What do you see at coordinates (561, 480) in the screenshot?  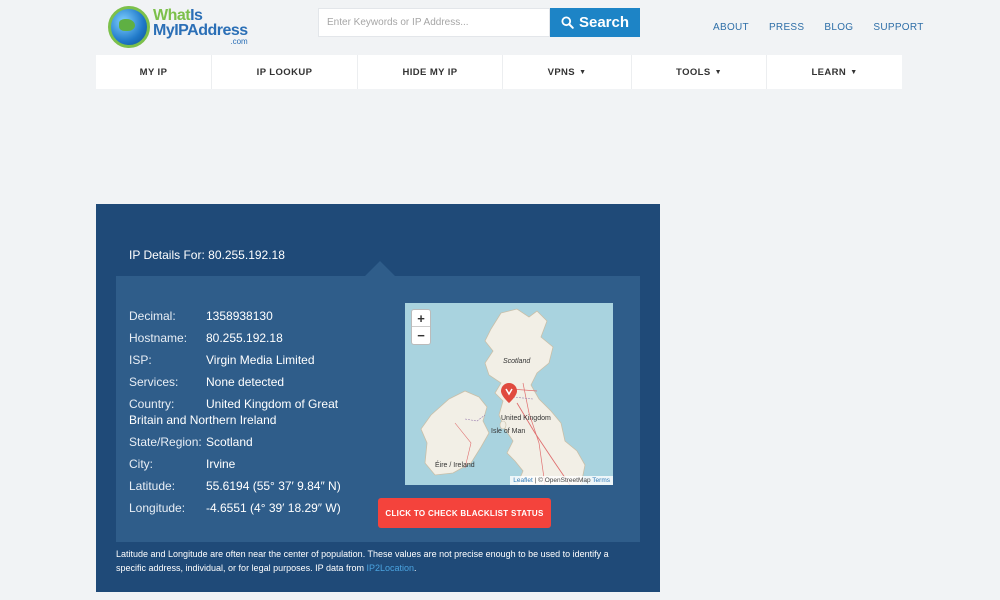 I see `map-attribution: Leaflet | © OpenStreetMap Terms` at bounding box center [561, 480].